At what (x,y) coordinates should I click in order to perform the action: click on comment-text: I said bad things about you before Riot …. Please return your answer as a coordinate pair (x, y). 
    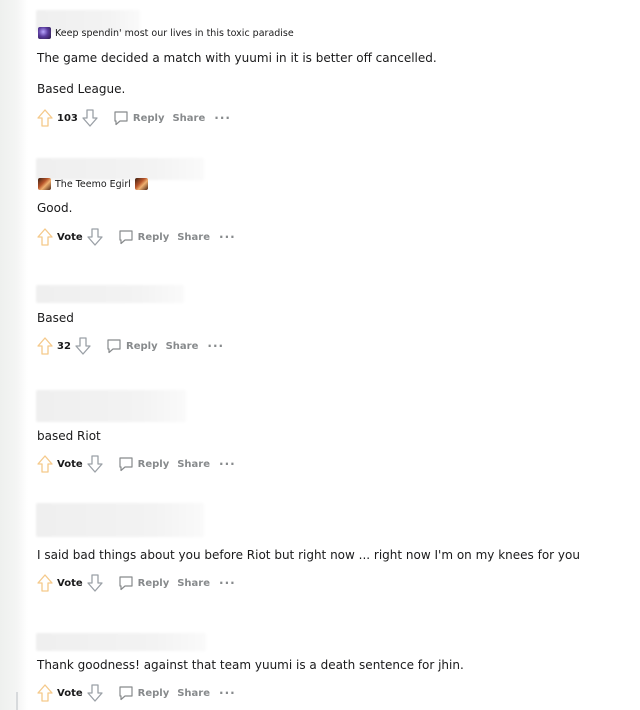
    Looking at the image, I should click on (308, 555).